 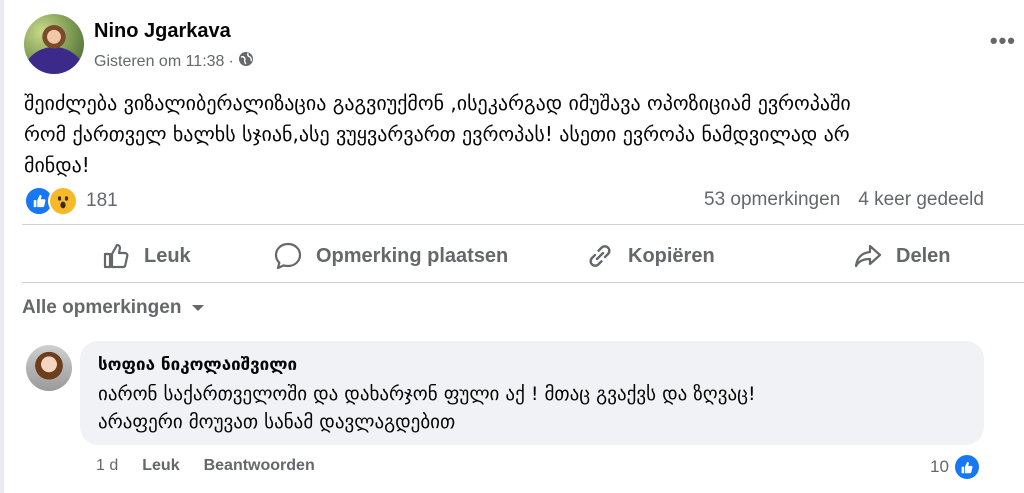 I want to click on reaction-summary: 181, so click(x=71, y=201).